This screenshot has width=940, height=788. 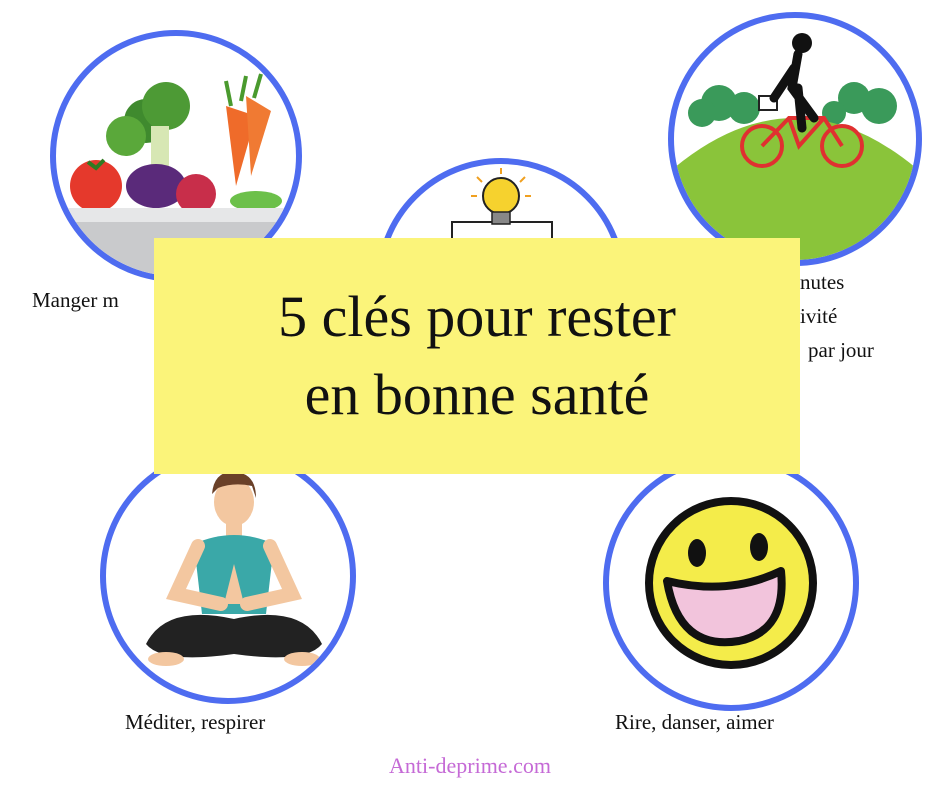 What do you see at coordinates (75, 300) in the screenshot?
I see `healthy-eating-label: Manger m` at bounding box center [75, 300].